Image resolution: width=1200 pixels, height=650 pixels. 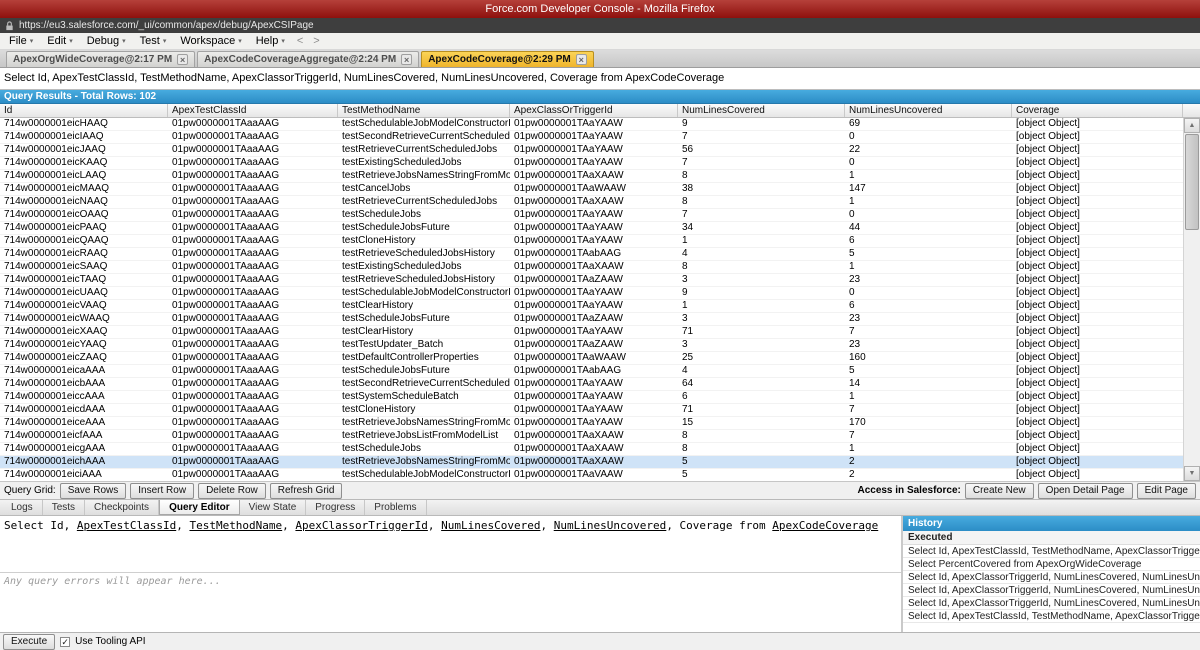 I want to click on field-token: ApexClassorTriggerId, so click(x=361, y=525).